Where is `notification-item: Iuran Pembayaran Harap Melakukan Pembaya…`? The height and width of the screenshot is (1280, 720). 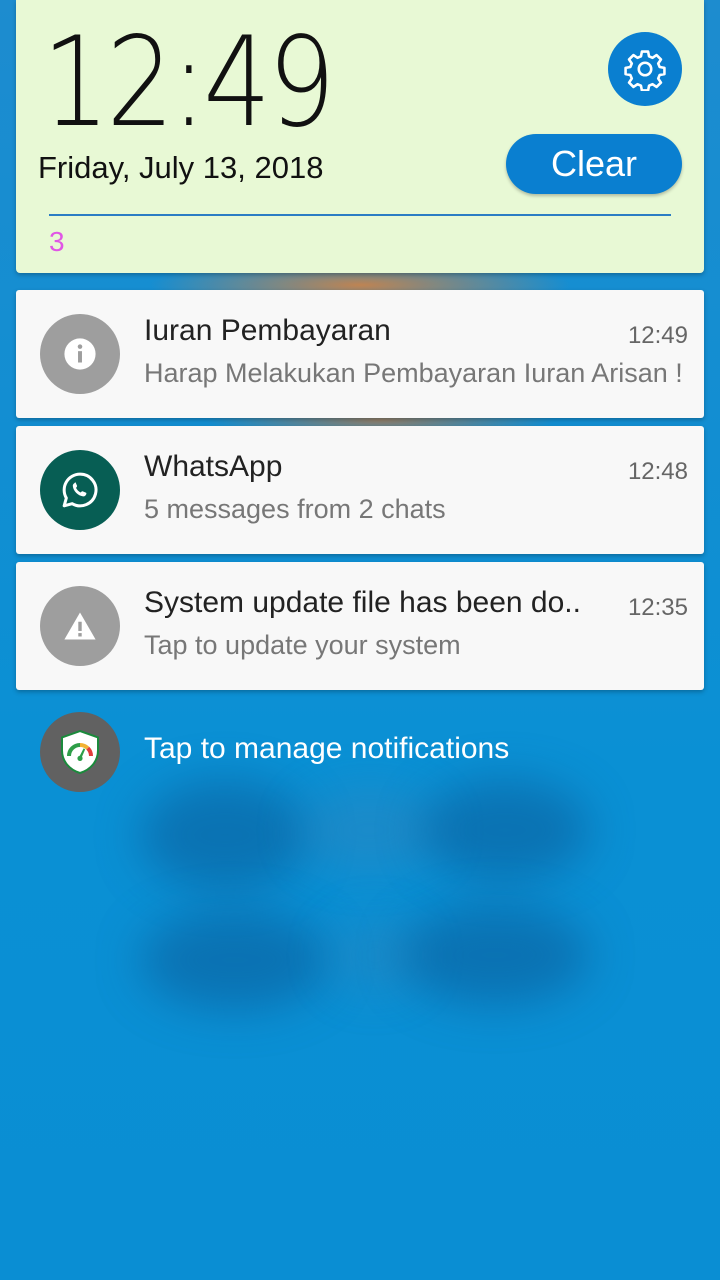 notification-item: Iuran Pembayaran Harap Melakukan Pembaya… is located at coordinates (360, 354).